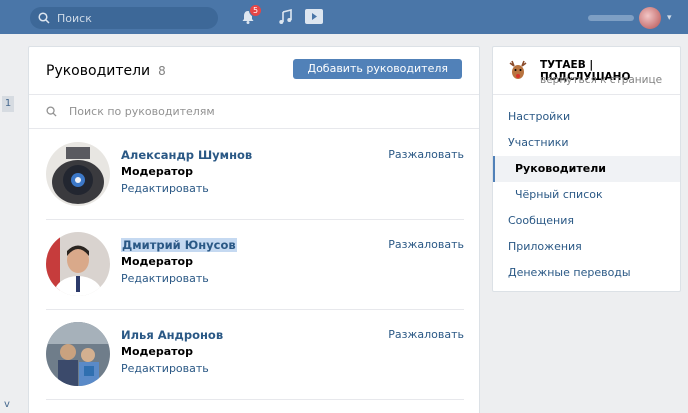 The width and height of the screenshot is (688, 413). Describe the element at coordinates (186, 155) in the screenshot. I see `member-name-link: Александр Шумнов` at that location.